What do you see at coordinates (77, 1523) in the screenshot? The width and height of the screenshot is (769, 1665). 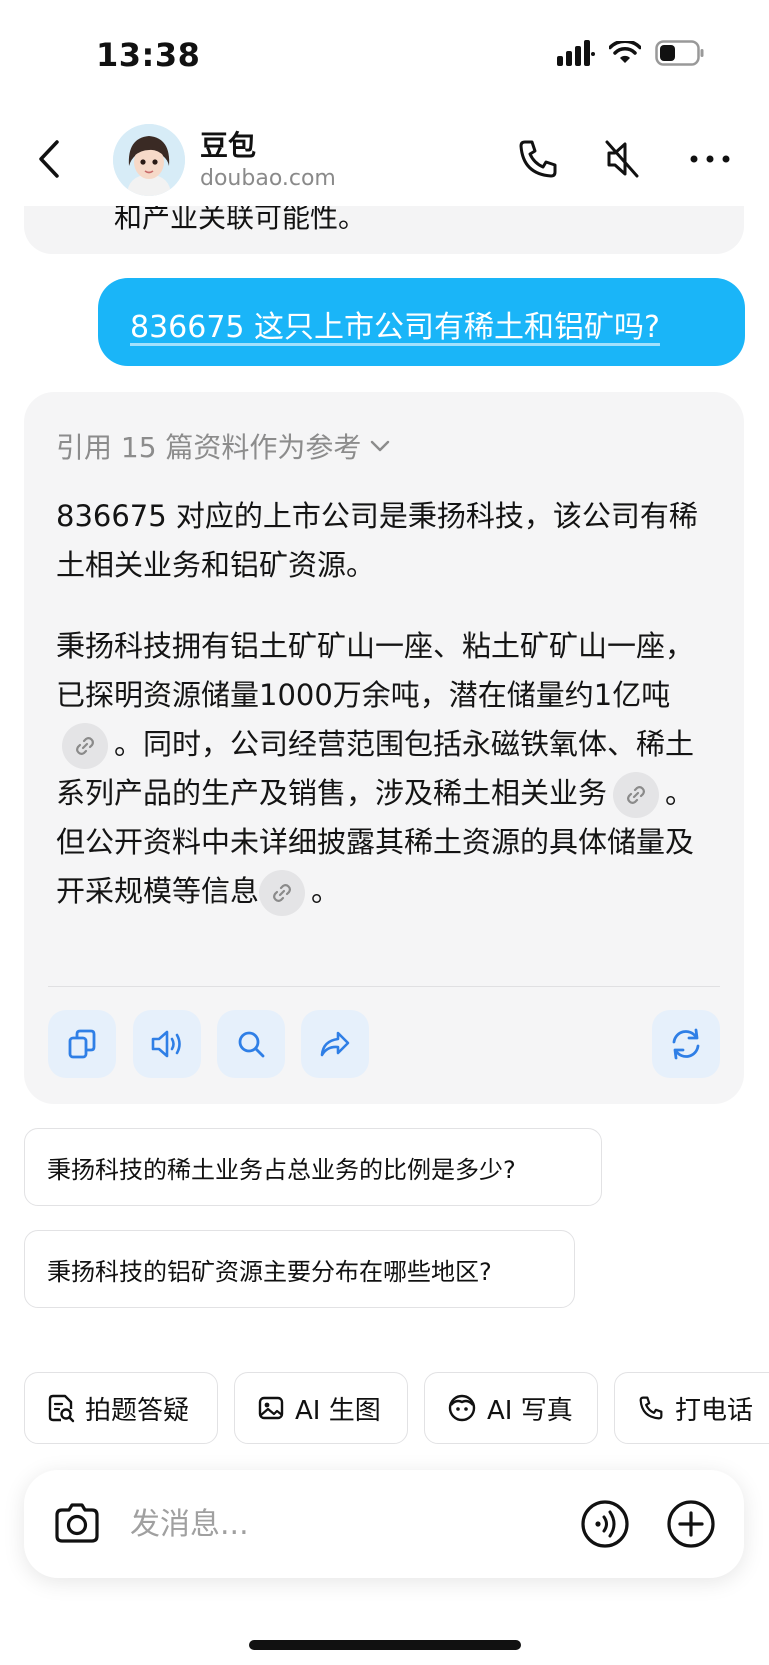 I see `camera-icon` at bounding box center [77, 1523].